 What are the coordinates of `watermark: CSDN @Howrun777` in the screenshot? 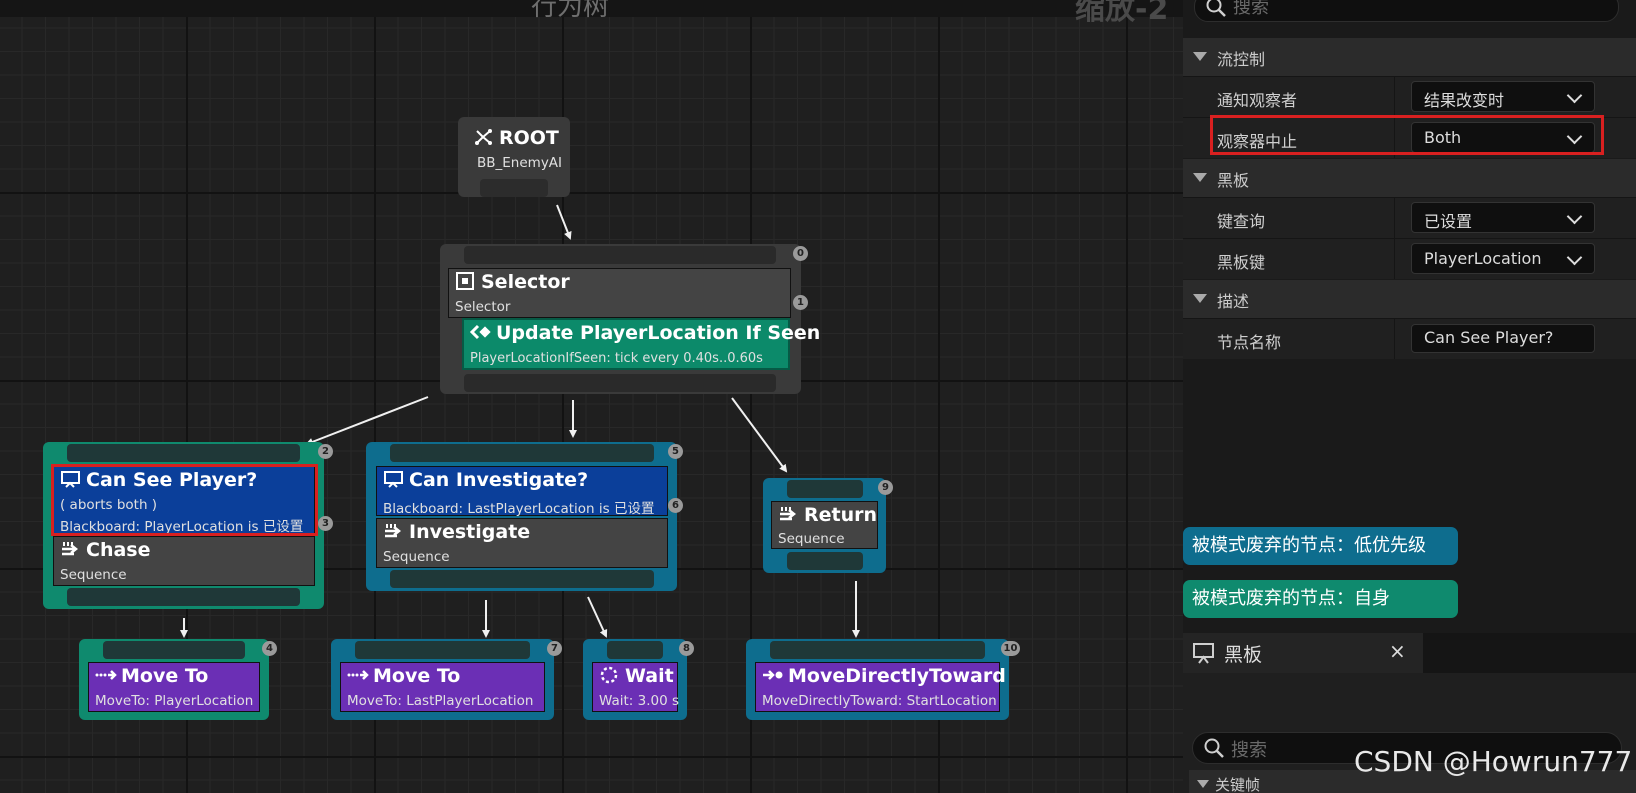 It's located at (1493, 761).